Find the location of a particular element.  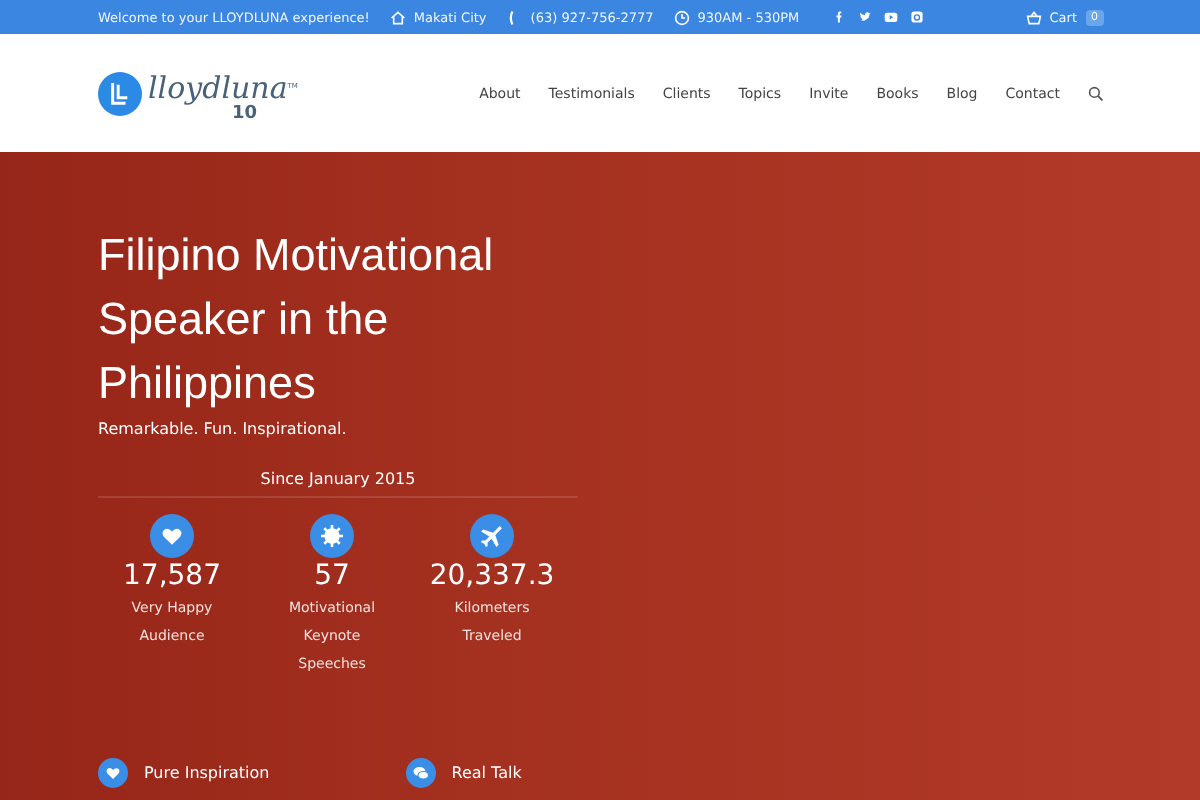

basket-icon is located at coordinates (1033, 17).